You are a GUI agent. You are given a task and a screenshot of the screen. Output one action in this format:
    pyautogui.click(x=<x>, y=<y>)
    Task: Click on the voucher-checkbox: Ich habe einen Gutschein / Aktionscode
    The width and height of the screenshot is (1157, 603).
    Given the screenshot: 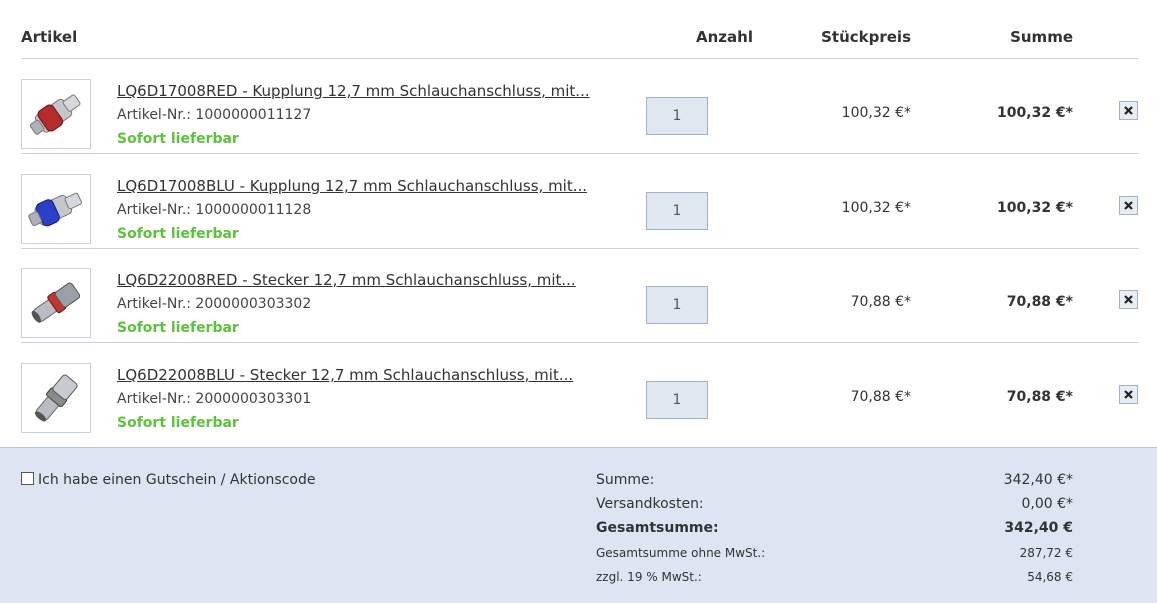 What is the action you would take?
    pyautogui.click(x=168, y=480)
    